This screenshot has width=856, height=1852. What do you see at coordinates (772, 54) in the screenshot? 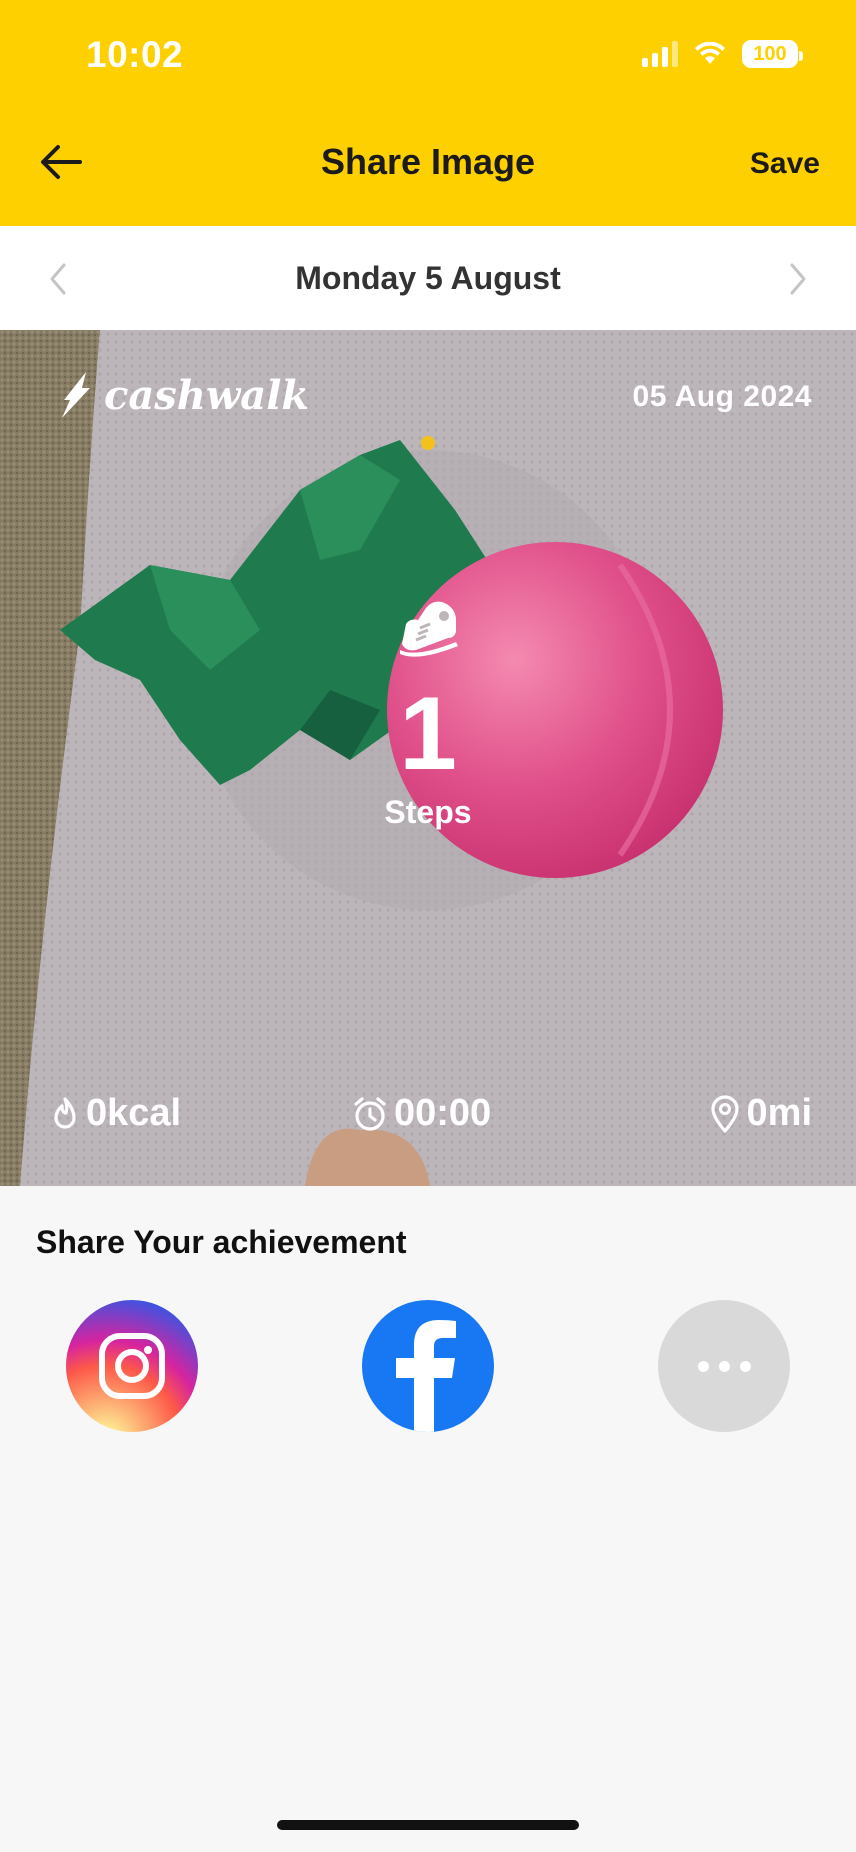
I see `battery-icon: 100` at bounding box center [772, 54].